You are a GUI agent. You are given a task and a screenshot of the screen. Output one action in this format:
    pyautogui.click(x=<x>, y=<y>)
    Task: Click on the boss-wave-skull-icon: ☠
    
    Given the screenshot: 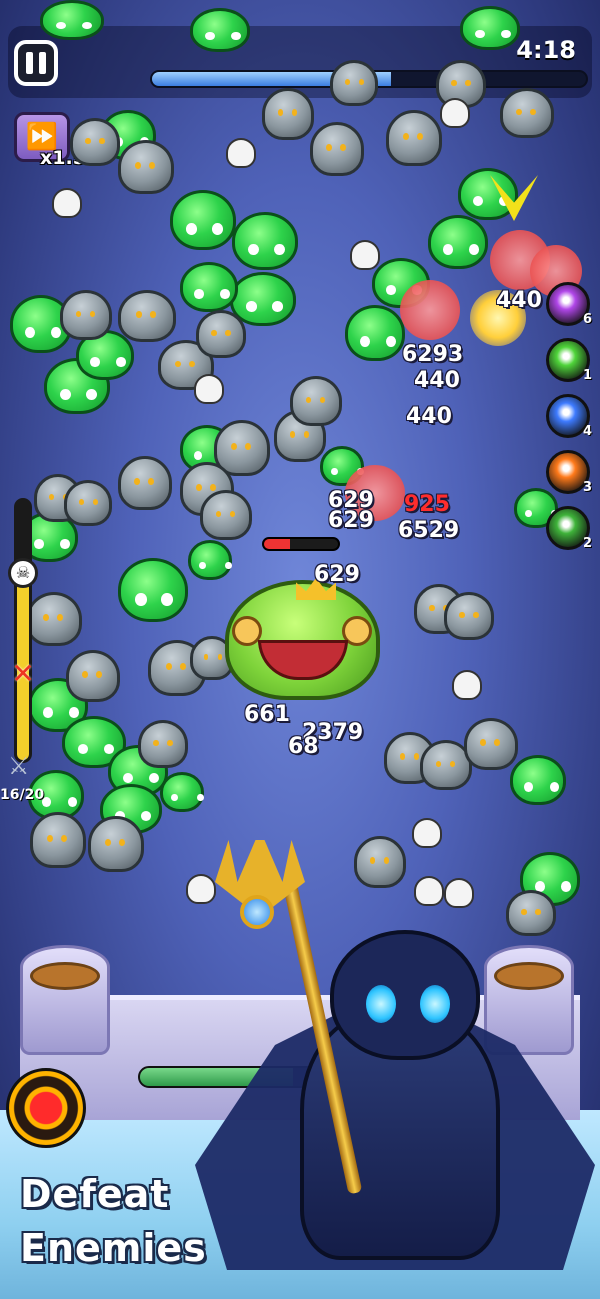 What is the action you would take?
    pyautogui.click(x=23, y=573)
    